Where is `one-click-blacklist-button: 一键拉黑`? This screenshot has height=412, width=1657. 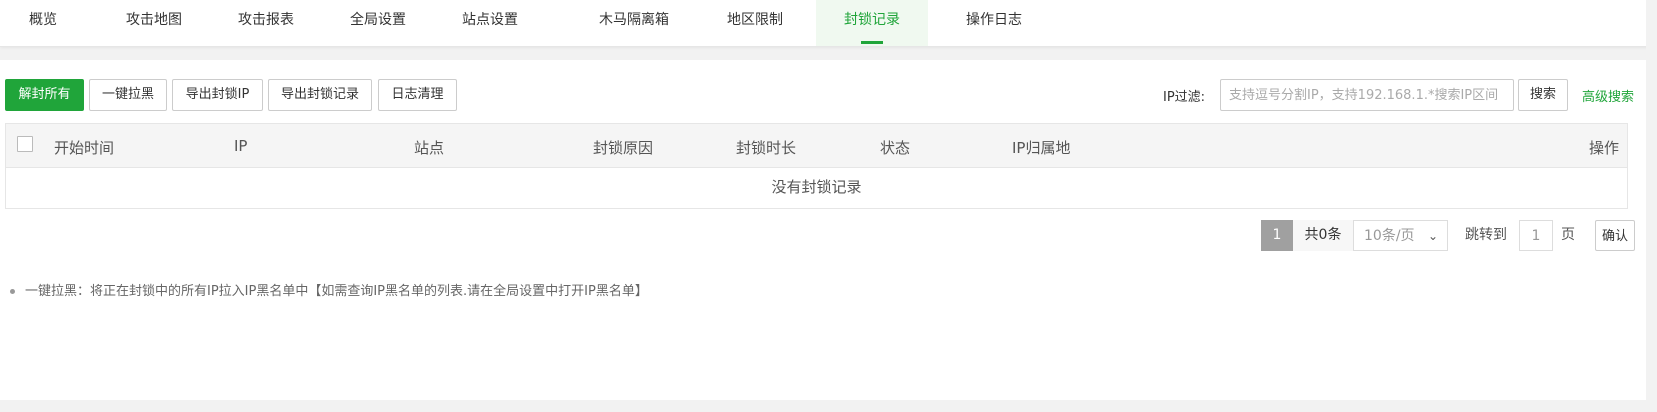 one-click-blacklist-button: 一键拉黑 is located at coordinates (128, 95).